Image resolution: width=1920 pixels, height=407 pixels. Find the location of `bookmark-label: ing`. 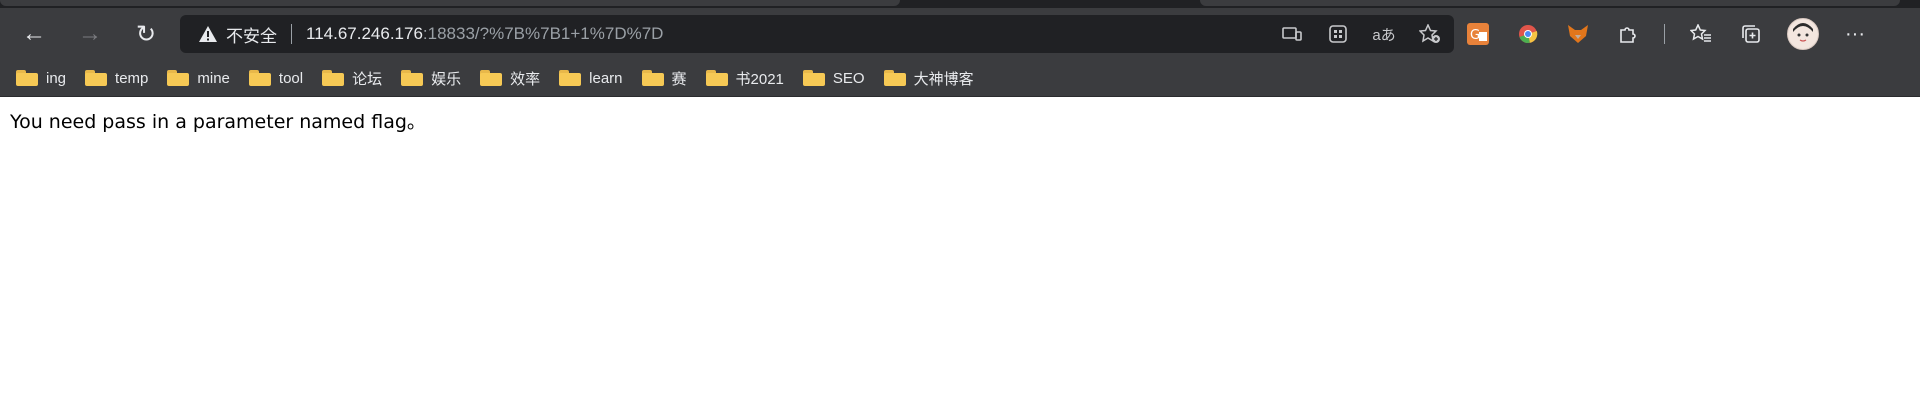

bookmark-label: ing is located at coordinates (56, 78).